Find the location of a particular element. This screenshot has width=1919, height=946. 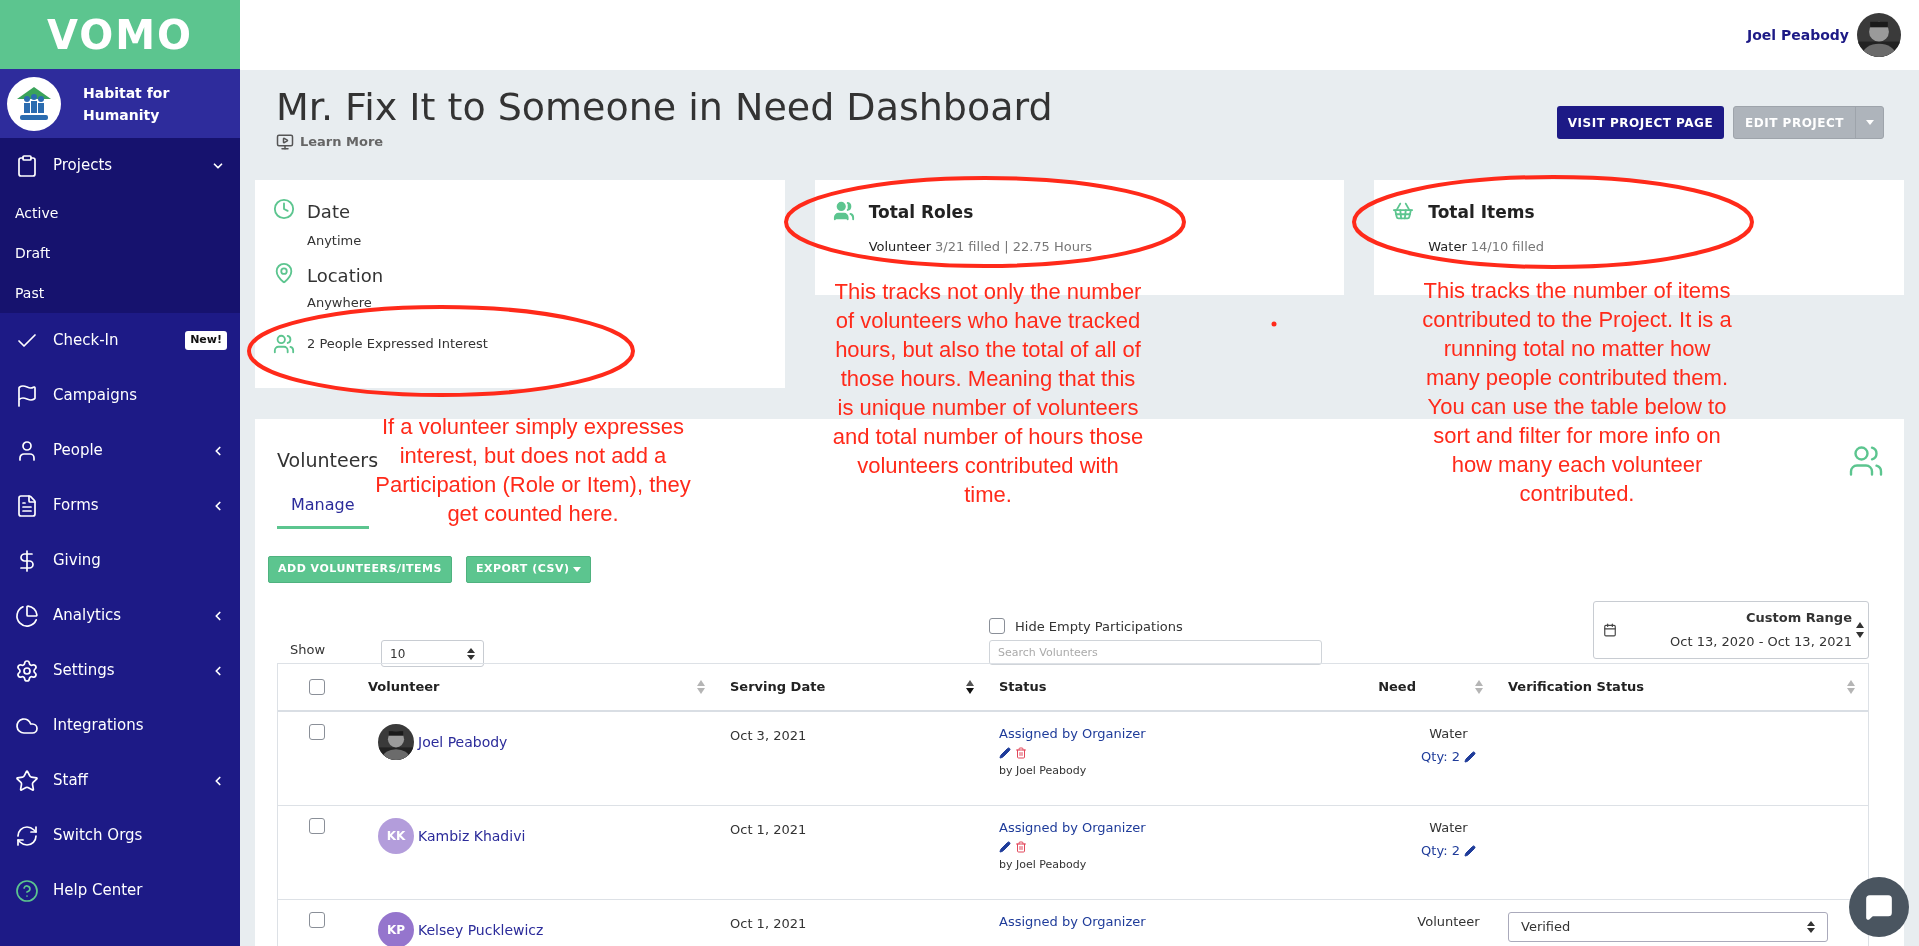

org-logo-icon is located at coordinates (34, 103).